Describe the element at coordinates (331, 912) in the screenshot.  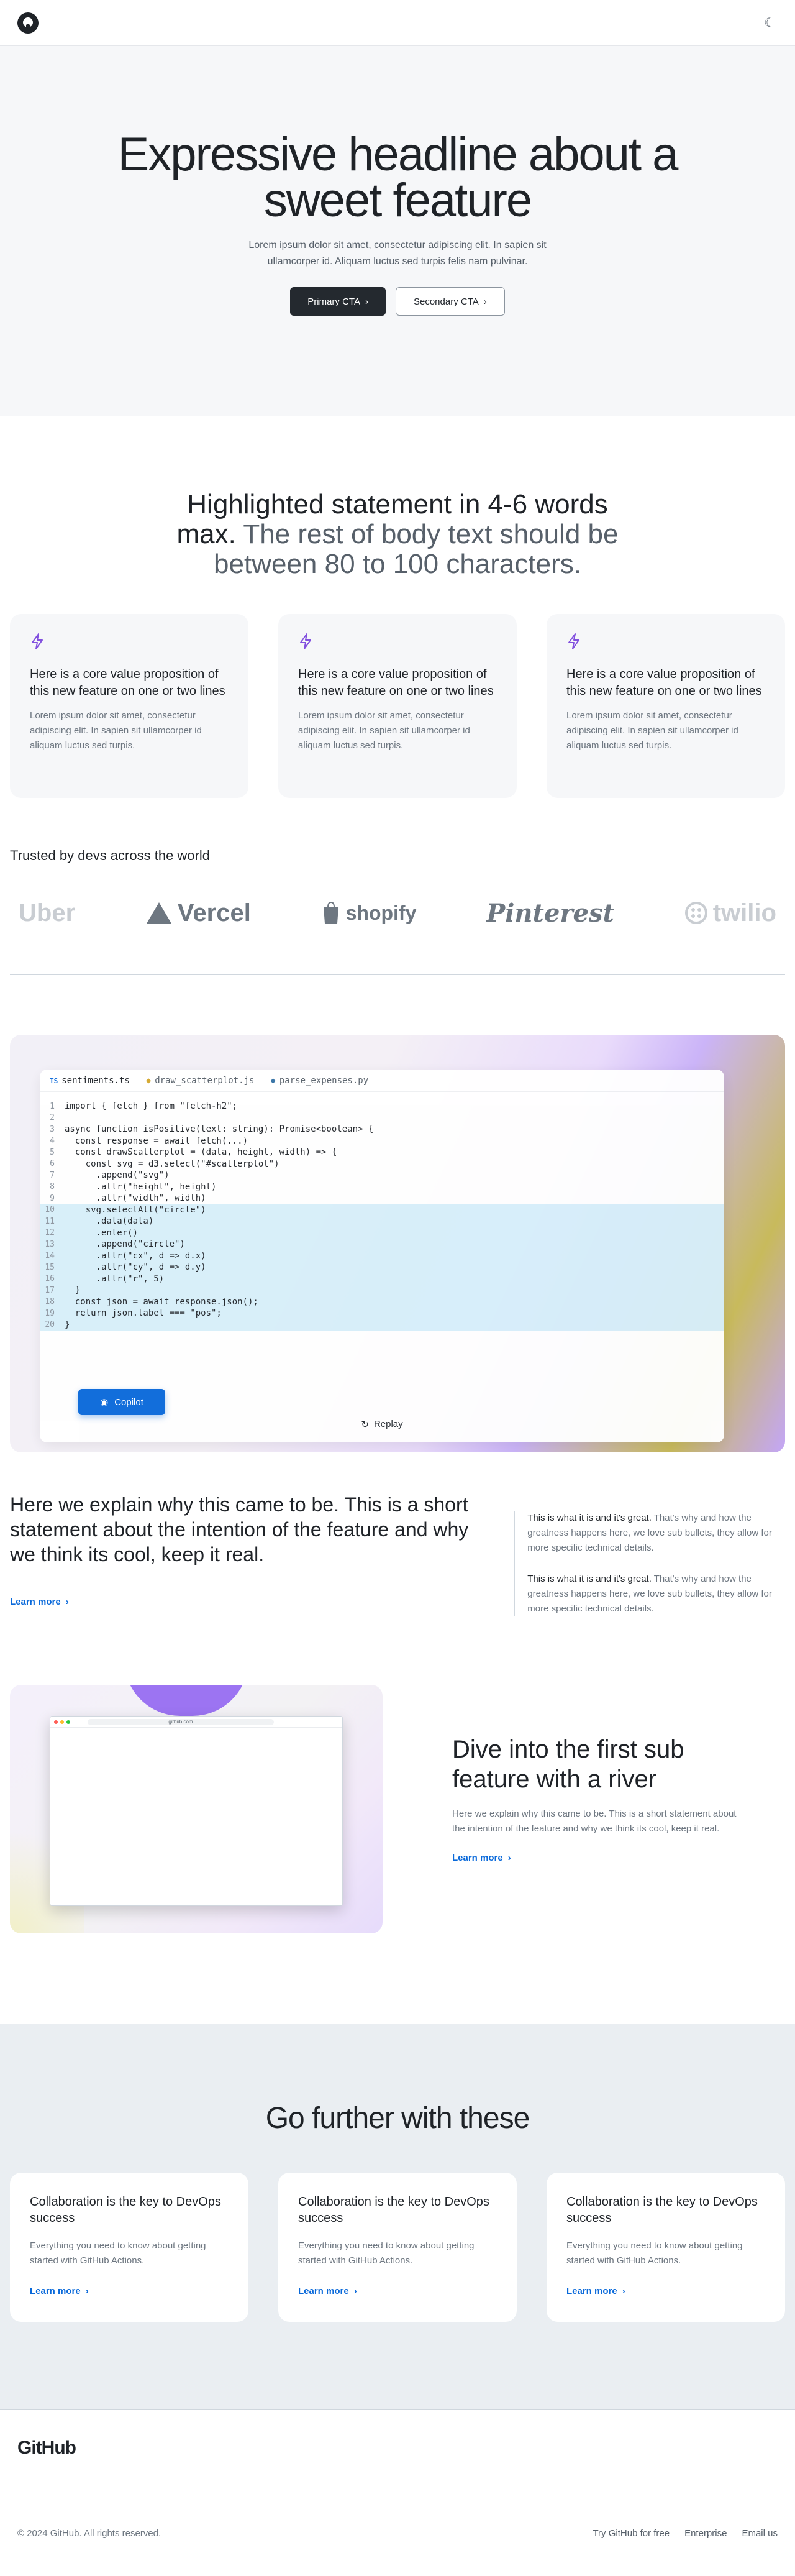
I see `shopify-bag-icon` at that location.